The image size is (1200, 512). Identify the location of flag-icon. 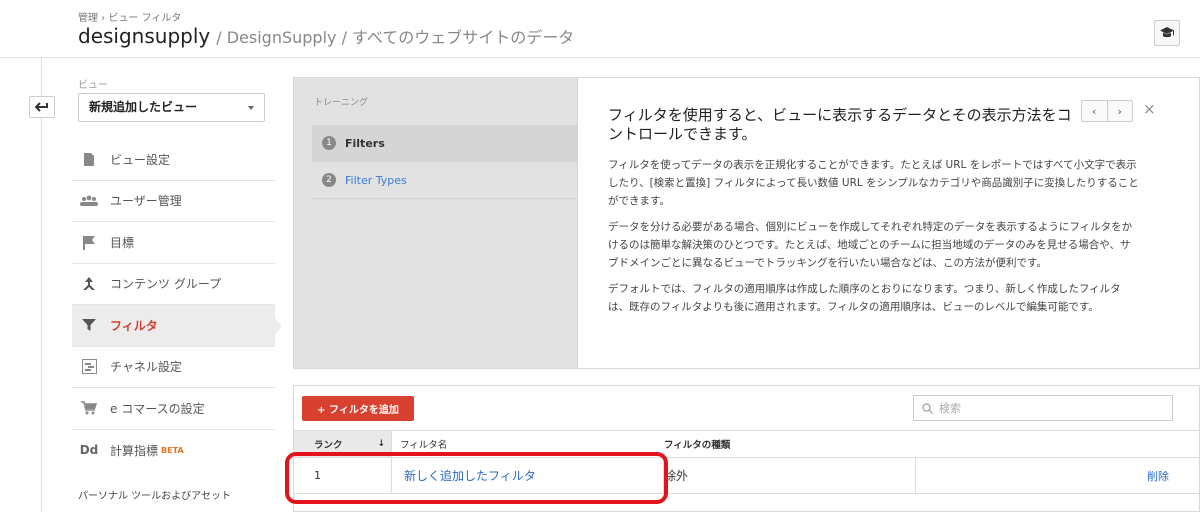
(89, 242).